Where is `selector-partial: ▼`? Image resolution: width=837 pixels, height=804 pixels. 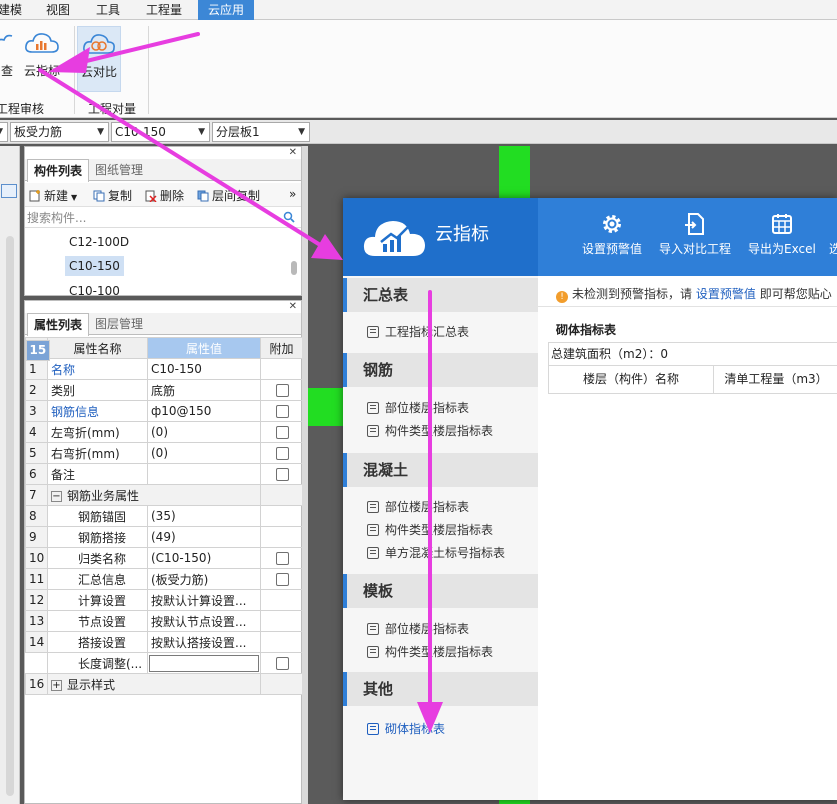 selector-partial: ▼ is located at coordinates (4, 132).